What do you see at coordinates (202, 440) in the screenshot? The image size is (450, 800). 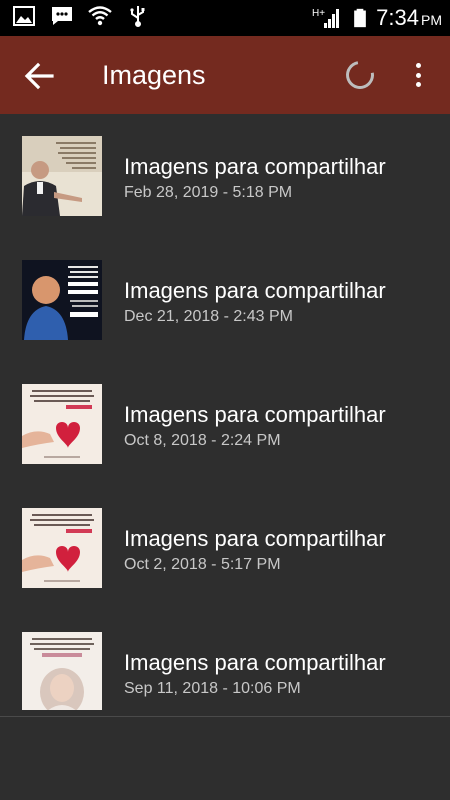 I see `item-date: Oct 8, 2018 - 2:24 PM` at bounding box center [202, 440].